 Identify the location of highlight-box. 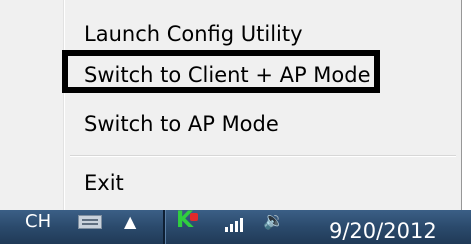
(221, 71).